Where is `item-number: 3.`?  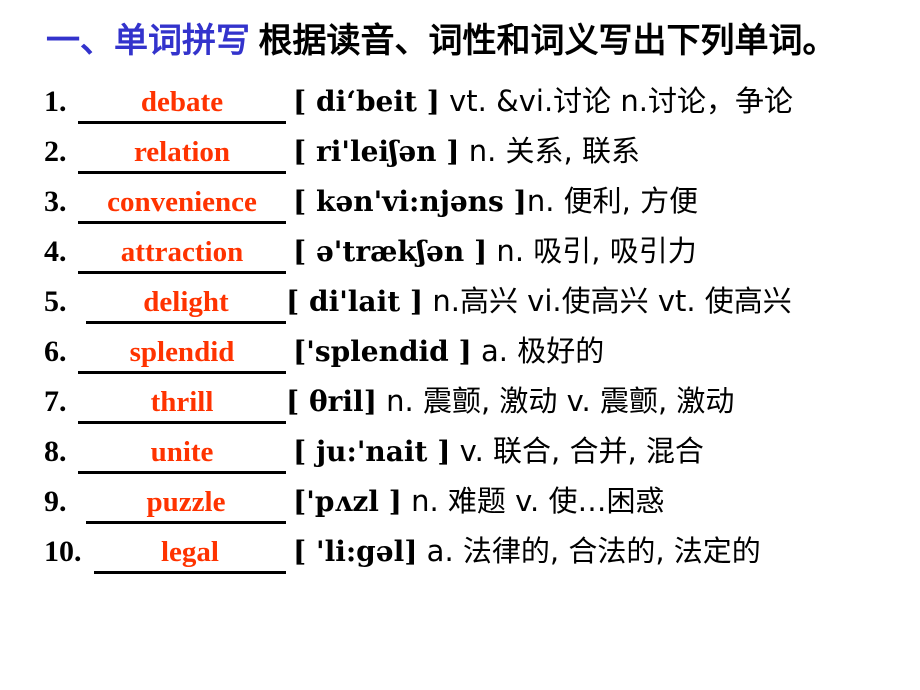 item-number: 3. is located at coordinates (55, 201).